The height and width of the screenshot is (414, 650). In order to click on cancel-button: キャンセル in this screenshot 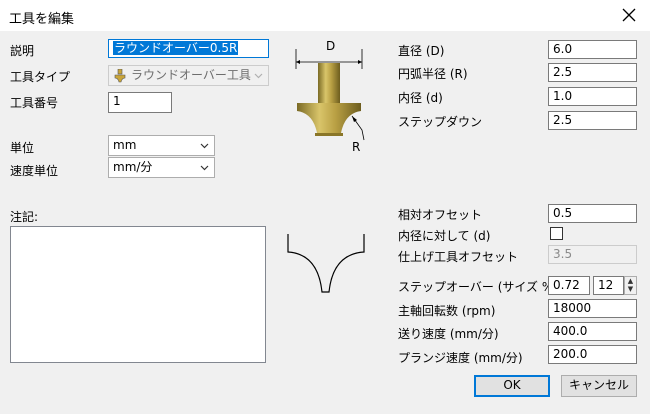, I will do `click(599, 386)`.